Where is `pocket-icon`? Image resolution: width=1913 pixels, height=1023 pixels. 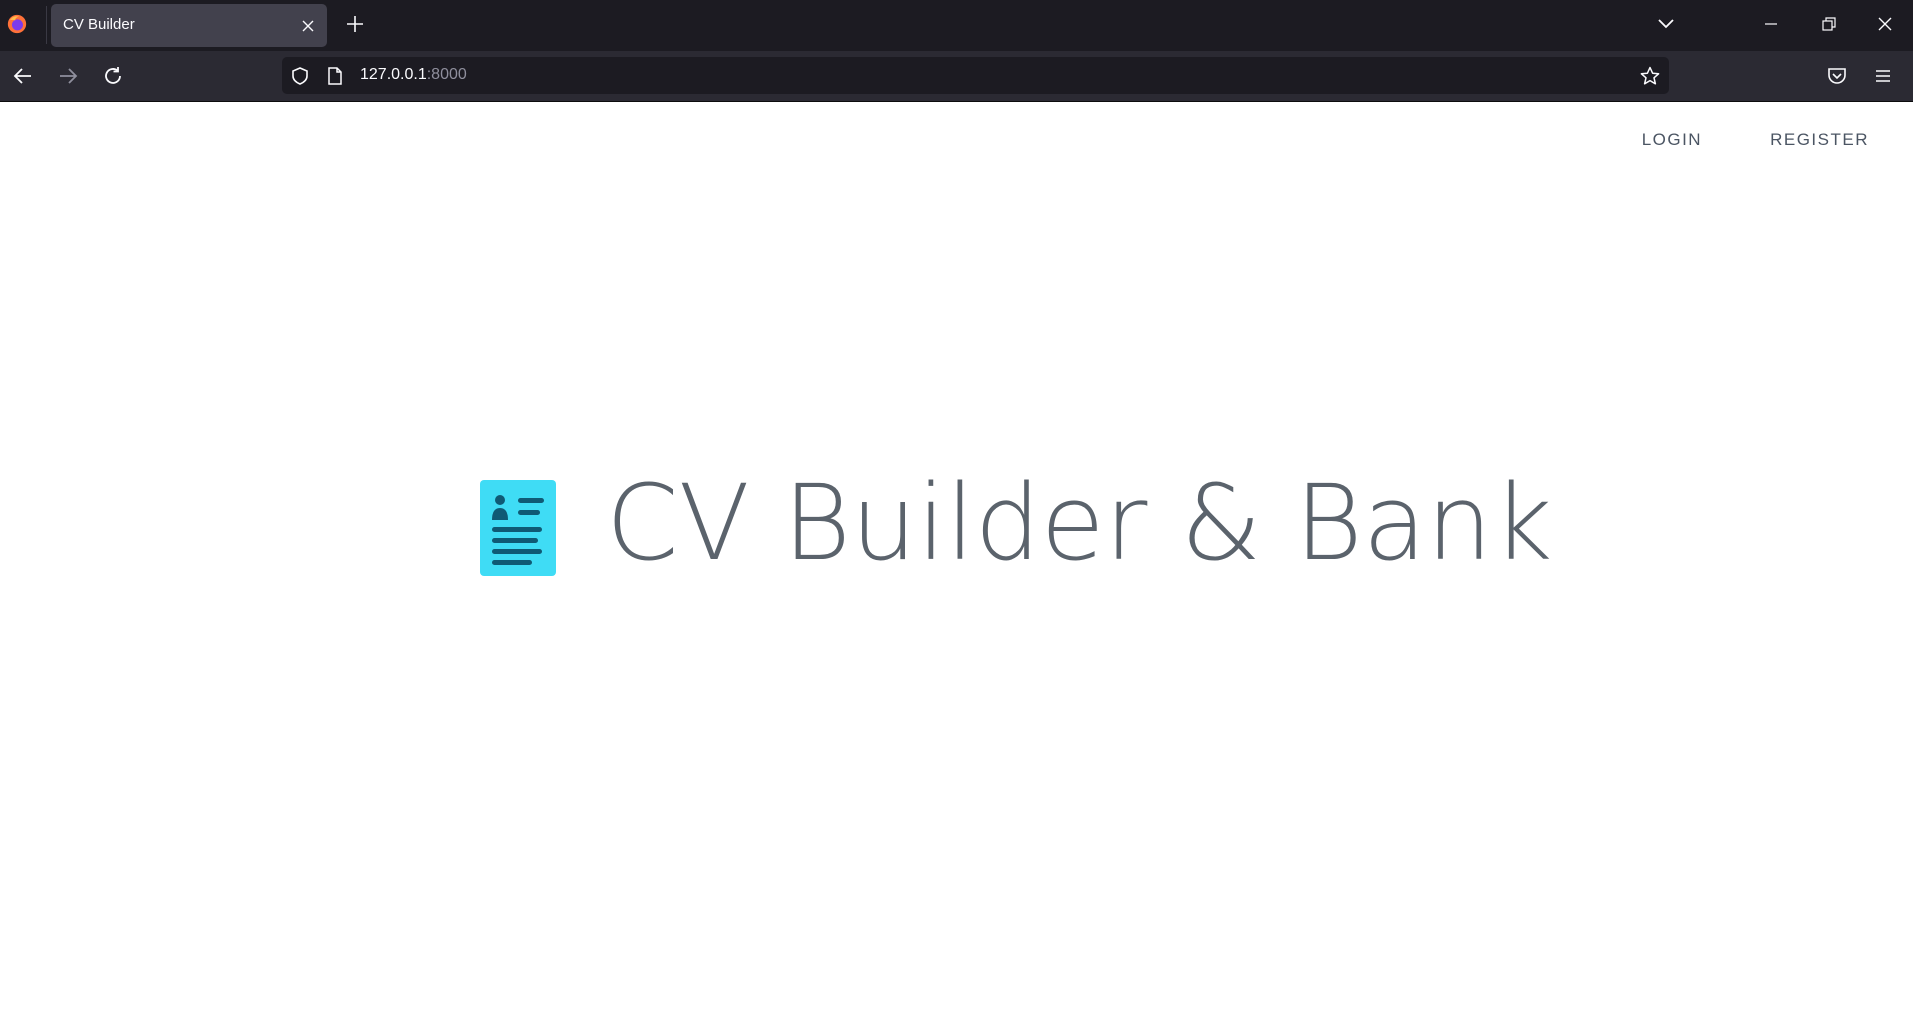
pocket-icon is located at coordinates (1837, 76).